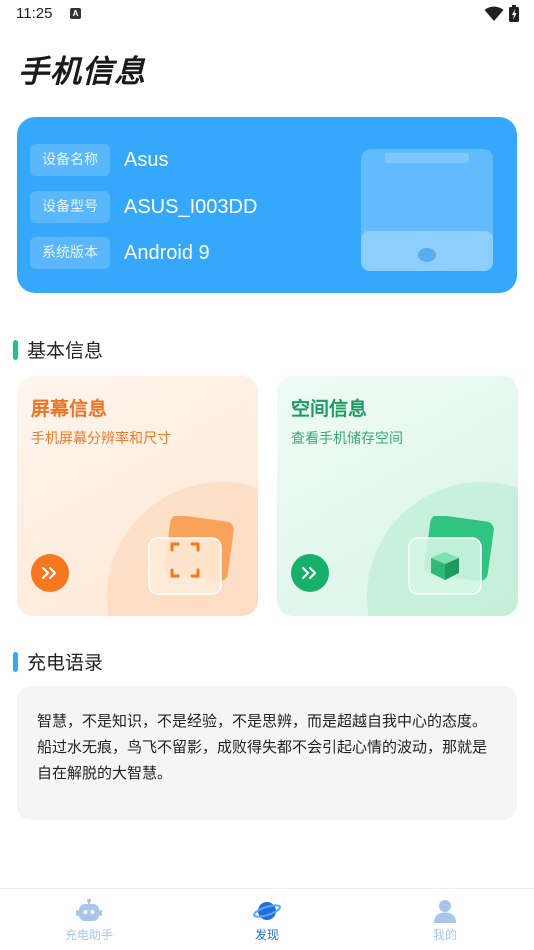  I want to click on device-model-row: 设备型号 ASUS_I003DD, so click(143, 207).